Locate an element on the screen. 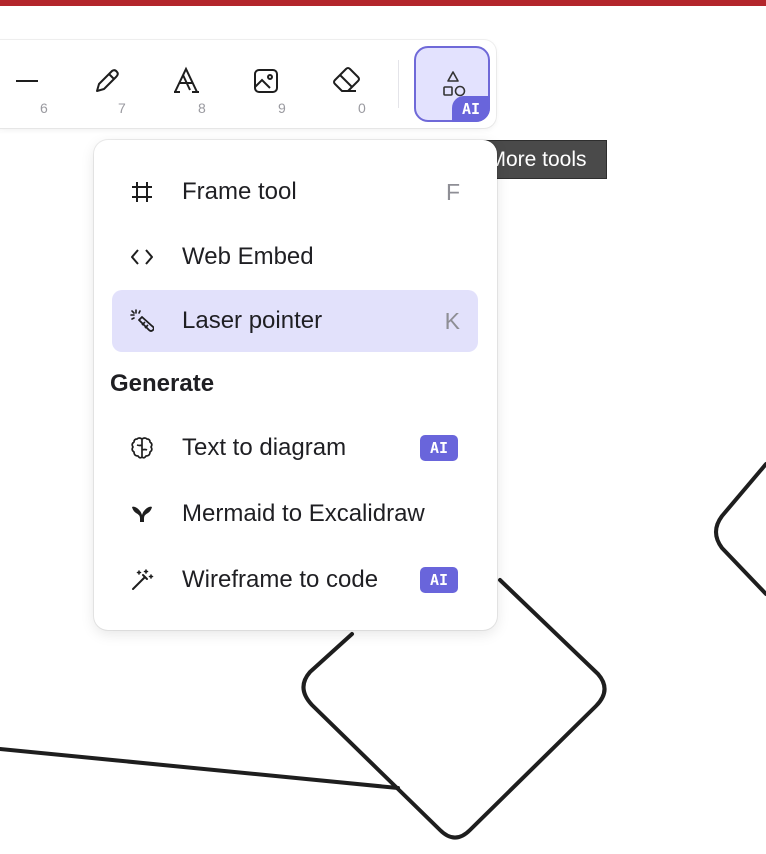 The height and width of the screenshot is (854, 766). text-icon is located at coordinates (186, 79).